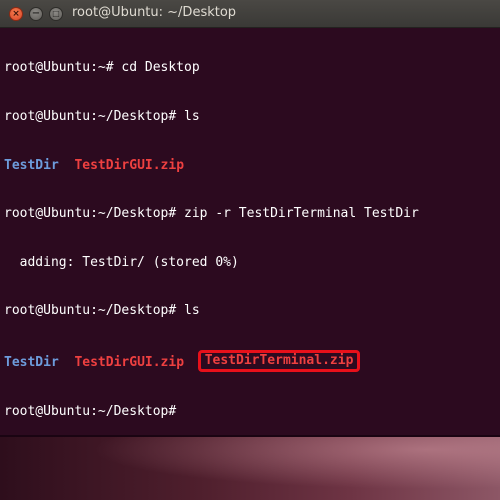  What do you see at coordinates (16, 14) in the screenshot?
I see `close-icon: ×` at bounding box center [16, 14].